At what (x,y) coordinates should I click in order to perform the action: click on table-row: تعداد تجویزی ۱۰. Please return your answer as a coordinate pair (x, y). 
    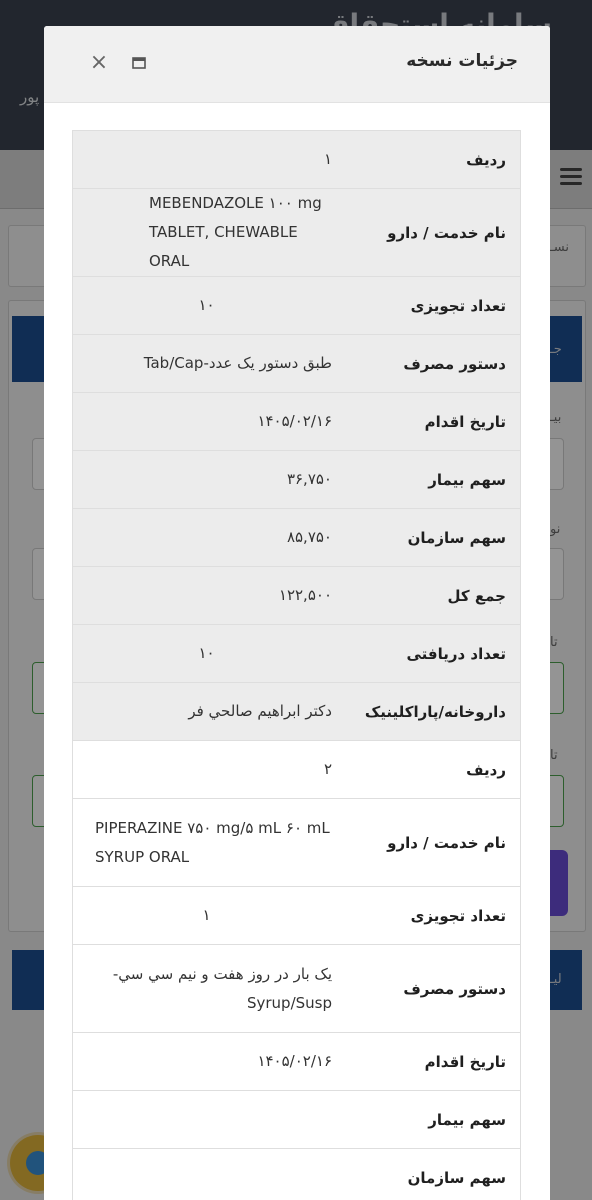
    Looking at the image, I should click on (296, 305).